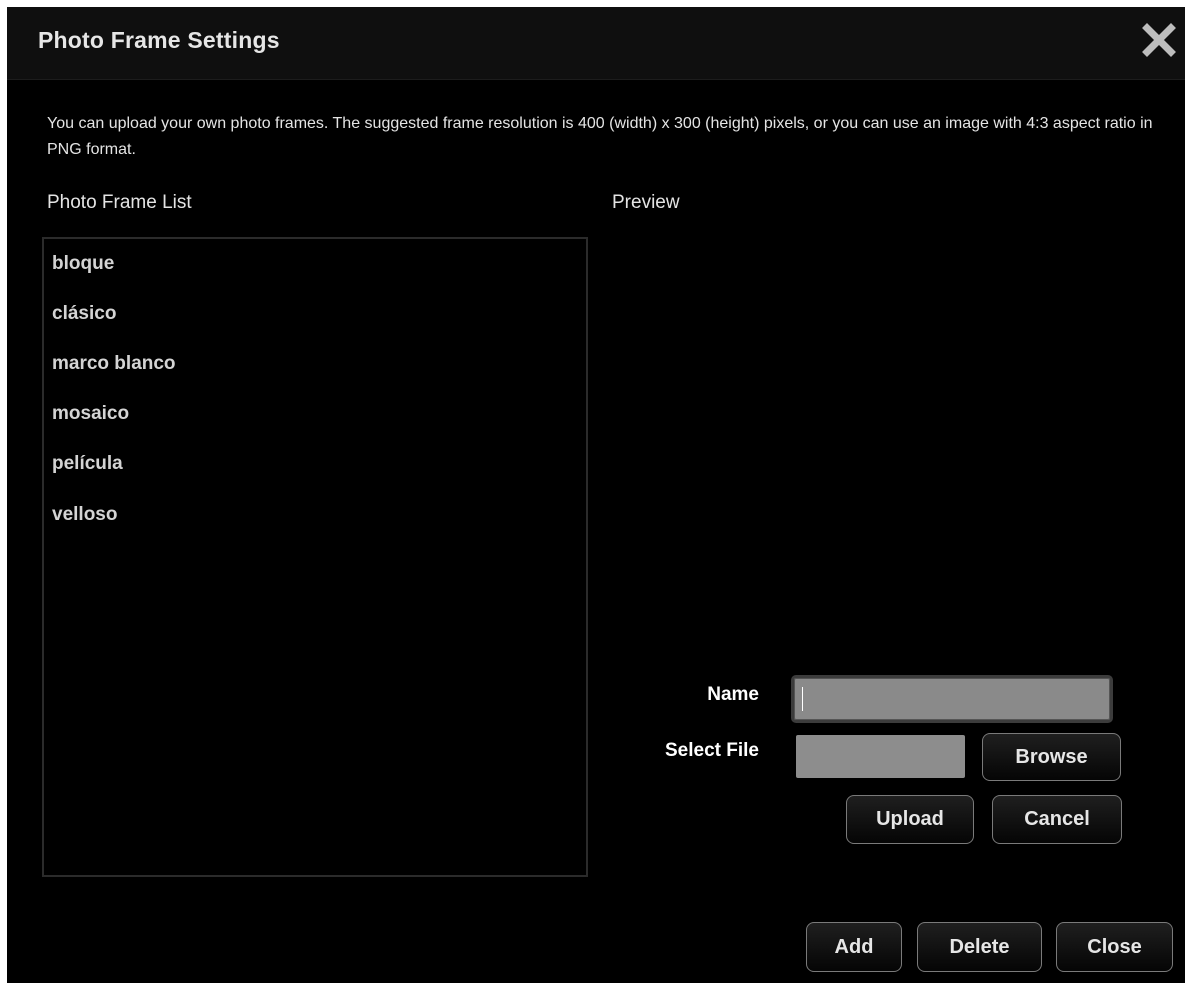  Describe the element at coordinates (854, 947) in the screenshot. I see `add-button: Add` at that location.